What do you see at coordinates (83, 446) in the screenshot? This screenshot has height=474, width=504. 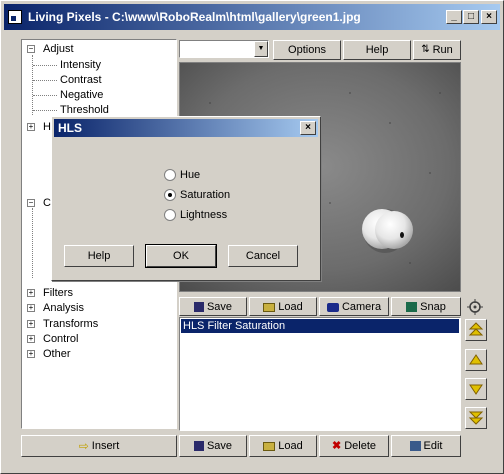 I see `right-arrow-icon: ⇨` at bounding box center [83, 446].